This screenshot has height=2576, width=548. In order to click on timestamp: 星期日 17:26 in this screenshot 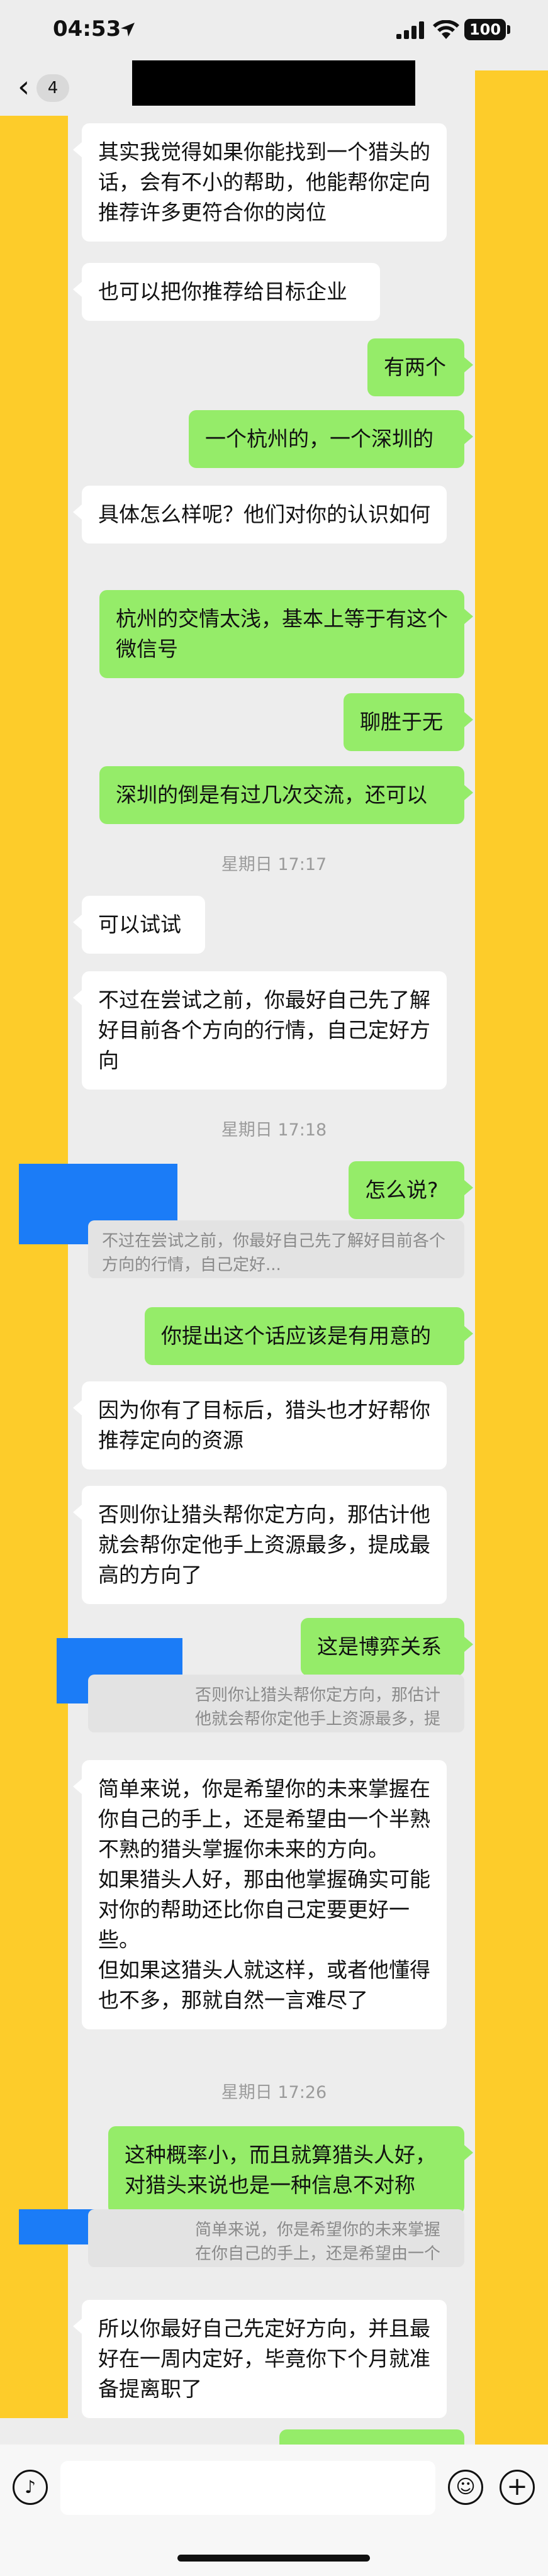, I will do `click(274, 2092)`.